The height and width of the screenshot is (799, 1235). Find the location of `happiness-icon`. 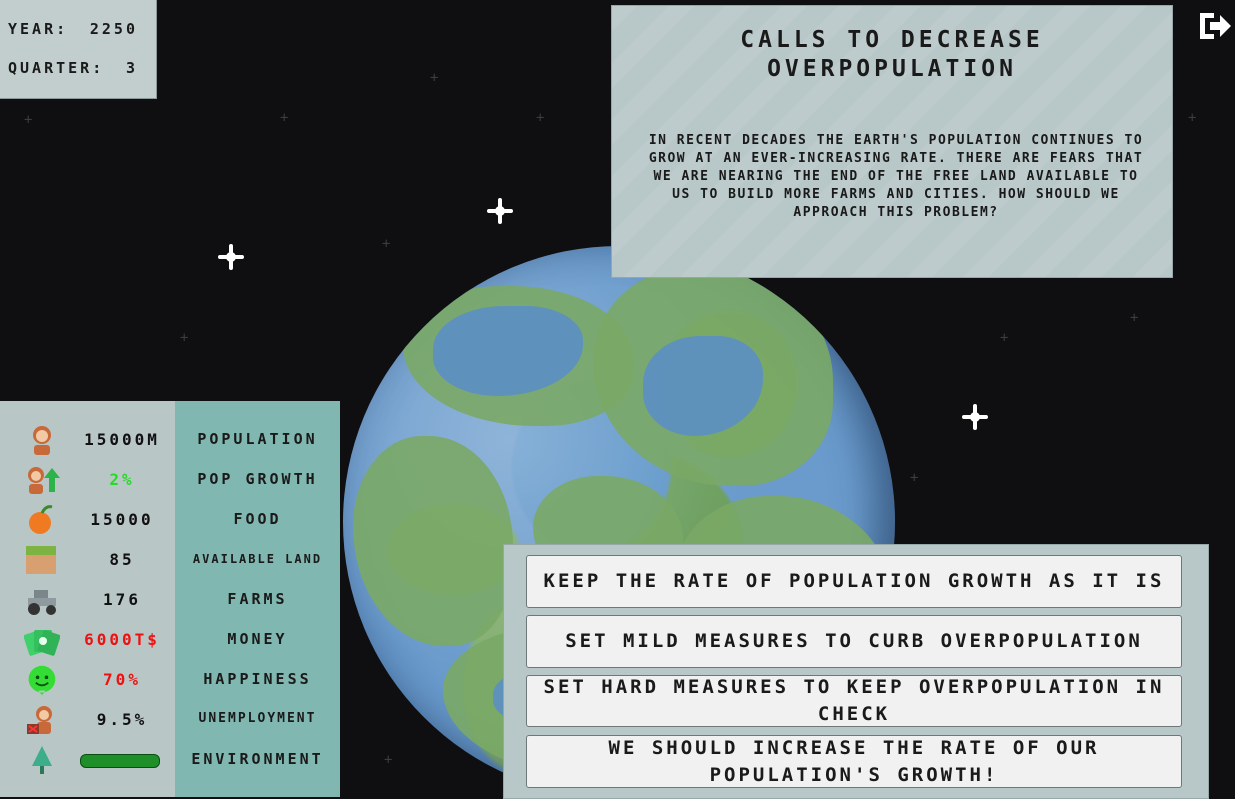

happiness-icon is located at coordinates (42, 680).